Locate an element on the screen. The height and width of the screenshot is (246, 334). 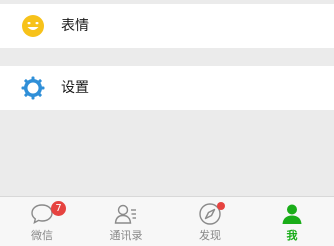
tab-me: 我 is located at coordinates (292, 221).